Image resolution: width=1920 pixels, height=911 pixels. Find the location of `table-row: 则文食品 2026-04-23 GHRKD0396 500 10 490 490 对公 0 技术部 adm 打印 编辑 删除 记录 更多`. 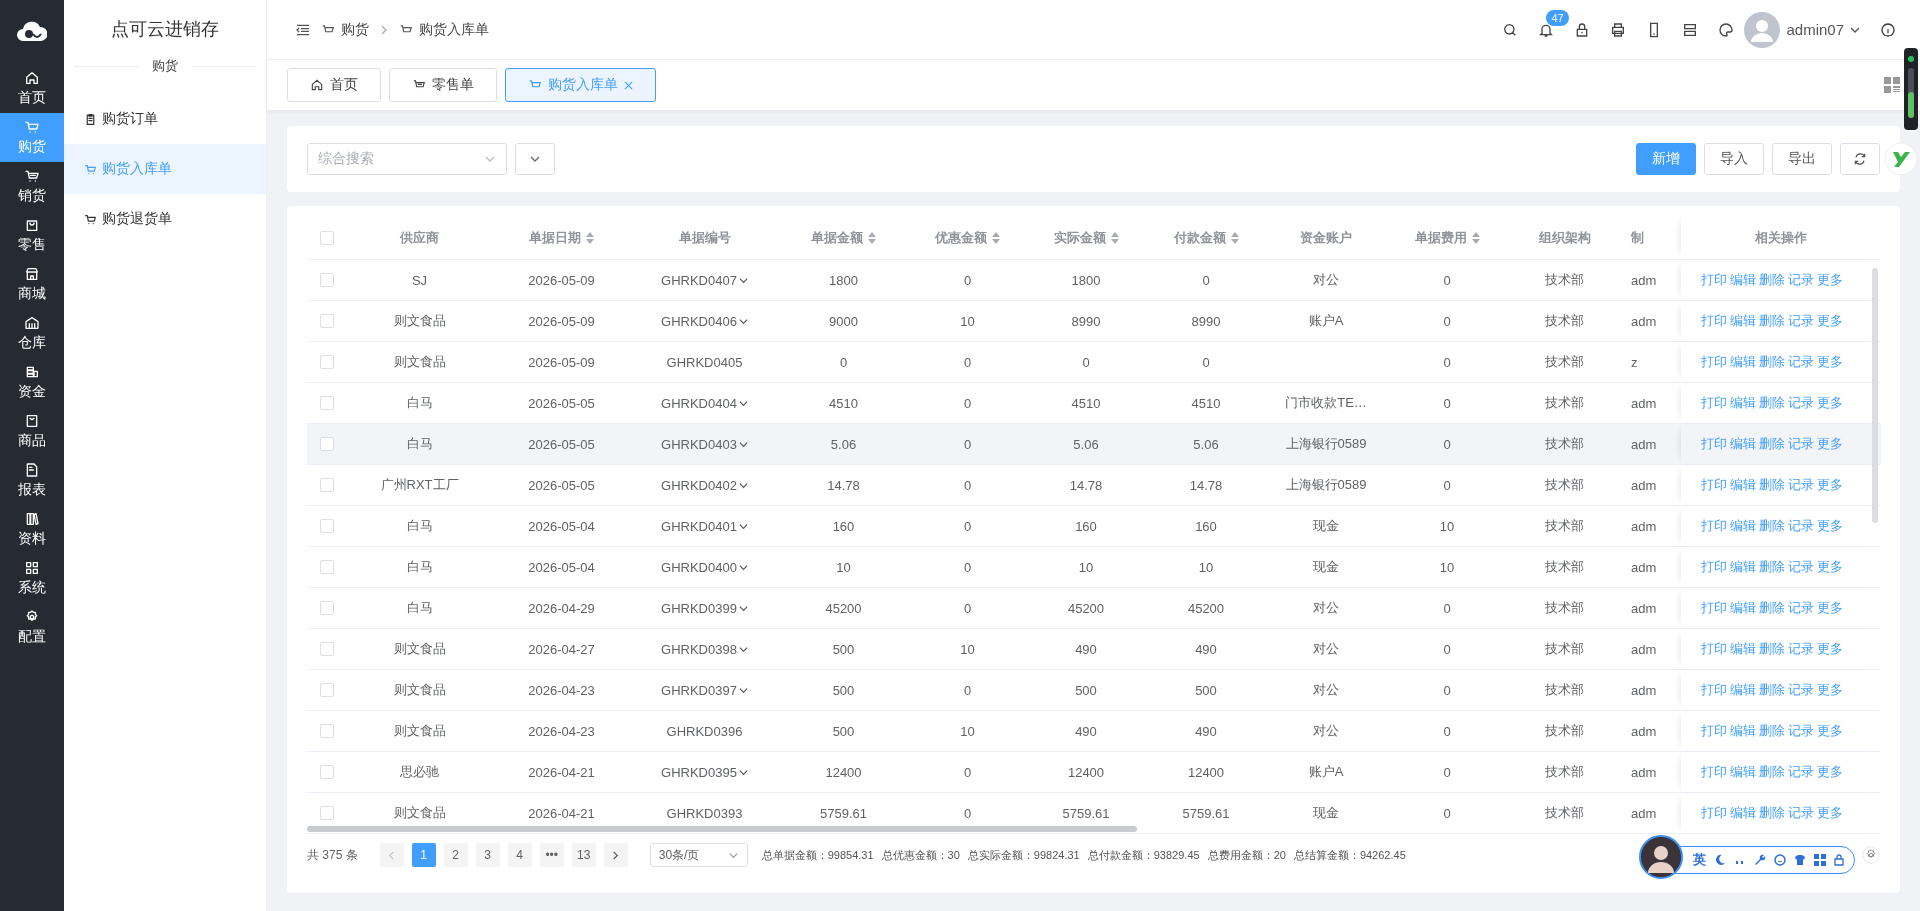

table-row: 则文食品 2026-04-23 GHRKD0396 500 10 490 490 对公 0 技术部 adm 打印 编辑 删除 记录 更多 is located at coordinates (1093, 731).